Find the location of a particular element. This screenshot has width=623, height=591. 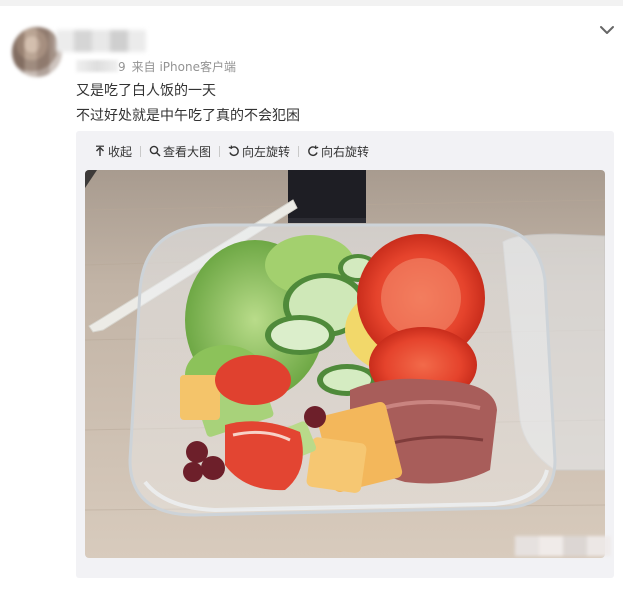

search-icon is located at coordinates (155, 151).